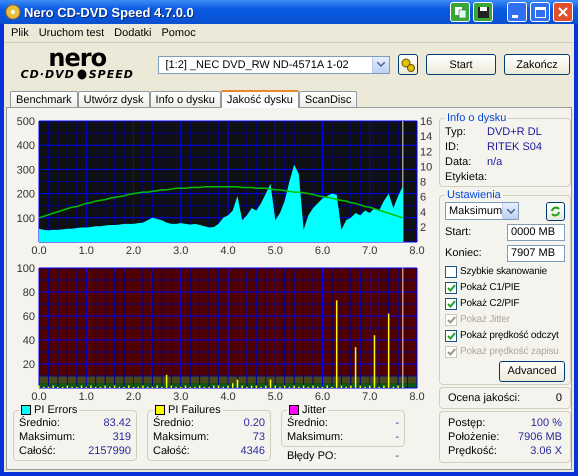 This screenshot has height=476, width=578. What do you see at coordinates (514, 132) in the screenshot?
I see `info-value: DVD+R DL` at bounding box center [514, 132].